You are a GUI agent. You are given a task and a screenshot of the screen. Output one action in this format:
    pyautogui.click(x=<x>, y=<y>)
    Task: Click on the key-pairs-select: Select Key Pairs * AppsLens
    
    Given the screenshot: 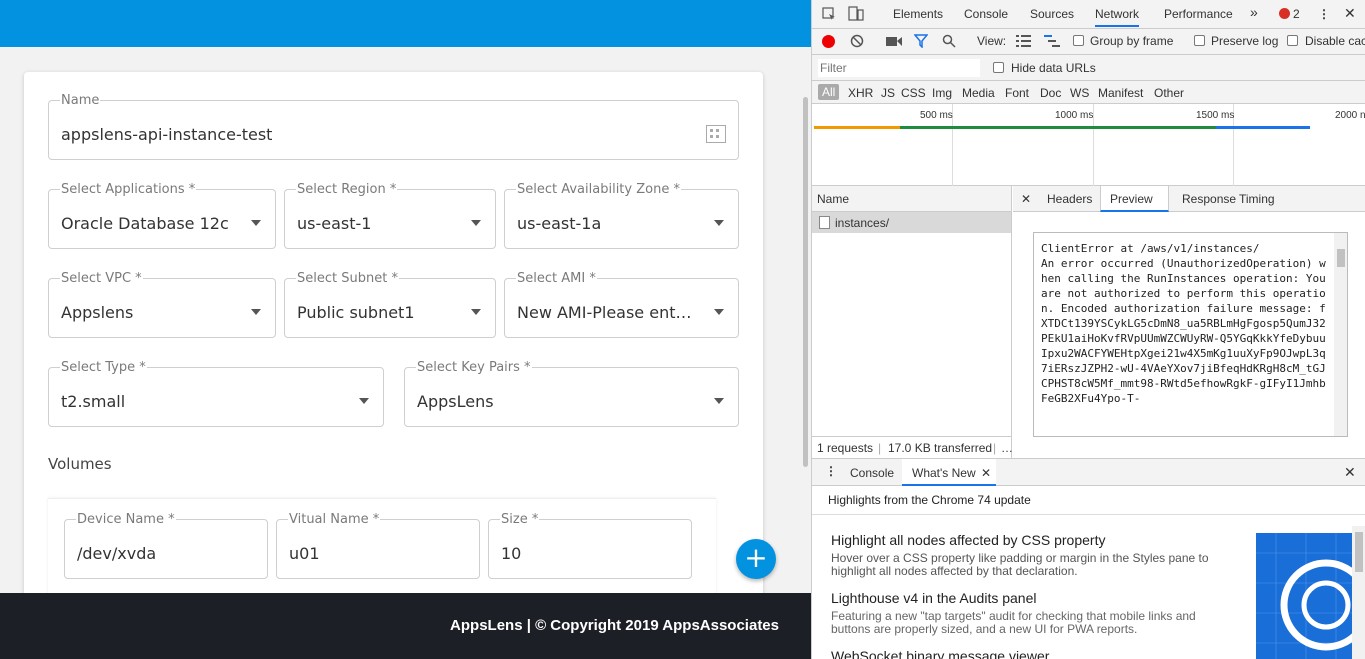 What is the action you would take?
    pyautogui.click(x=571, y=394)
    